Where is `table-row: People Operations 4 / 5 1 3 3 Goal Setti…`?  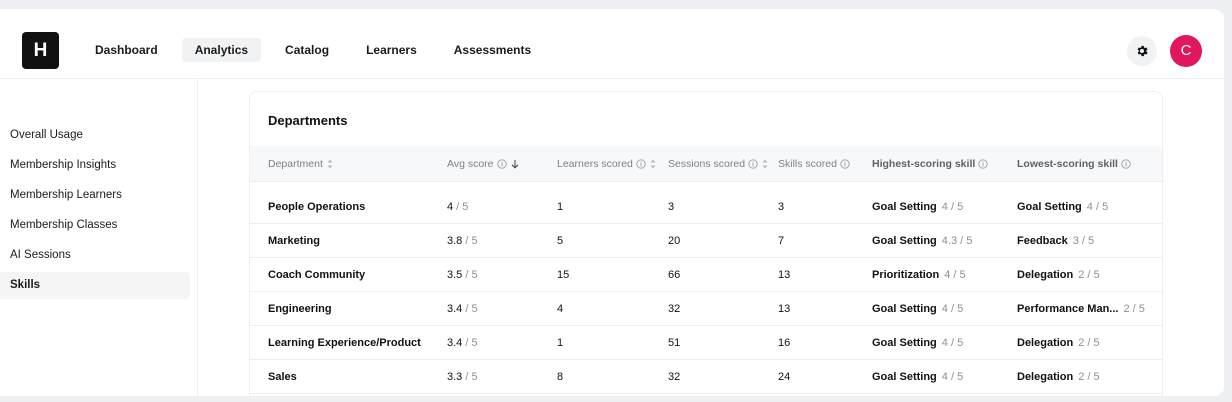
table-row: People Operations 4 / 5 1 3 3 Goal Setti… is located at coordinates (706, 207).